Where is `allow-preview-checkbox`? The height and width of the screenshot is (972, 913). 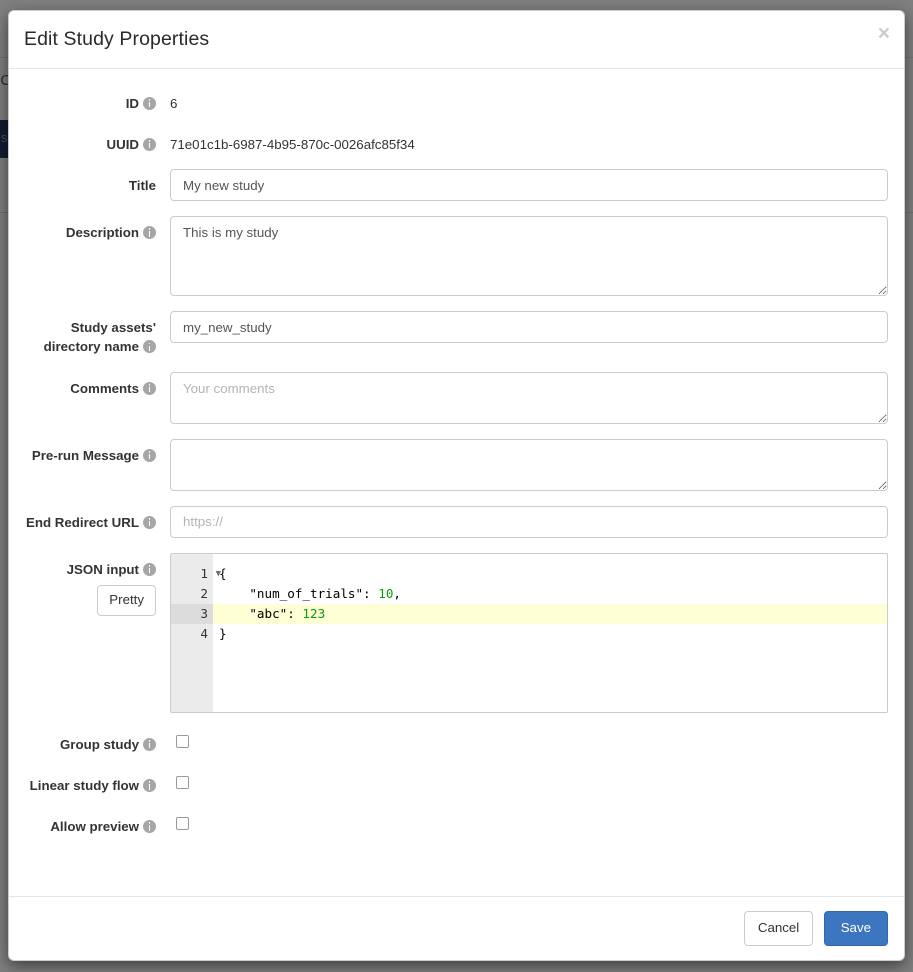 allow-preview-checkbox is located at coordinates (182, 824).